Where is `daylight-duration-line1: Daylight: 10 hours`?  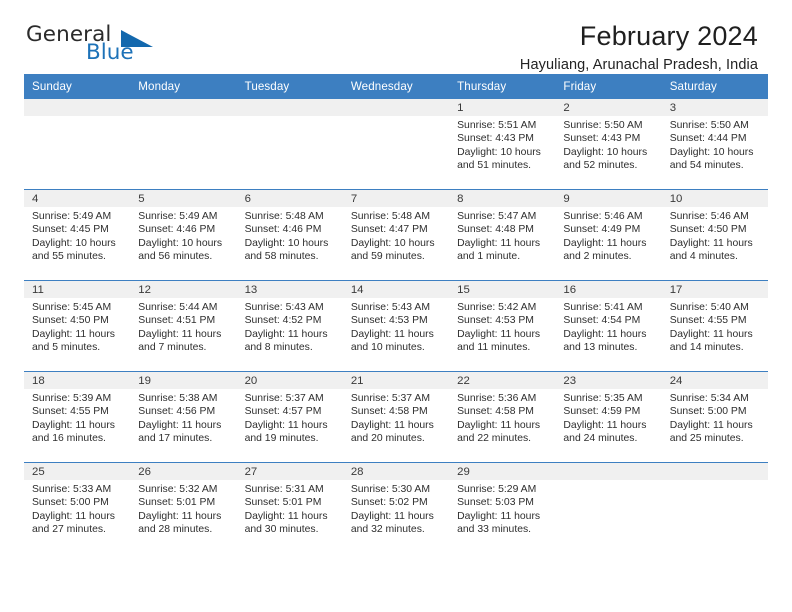 daylight-duration-line1: Daylight: 10 hours is located at coordinates (711, 152).